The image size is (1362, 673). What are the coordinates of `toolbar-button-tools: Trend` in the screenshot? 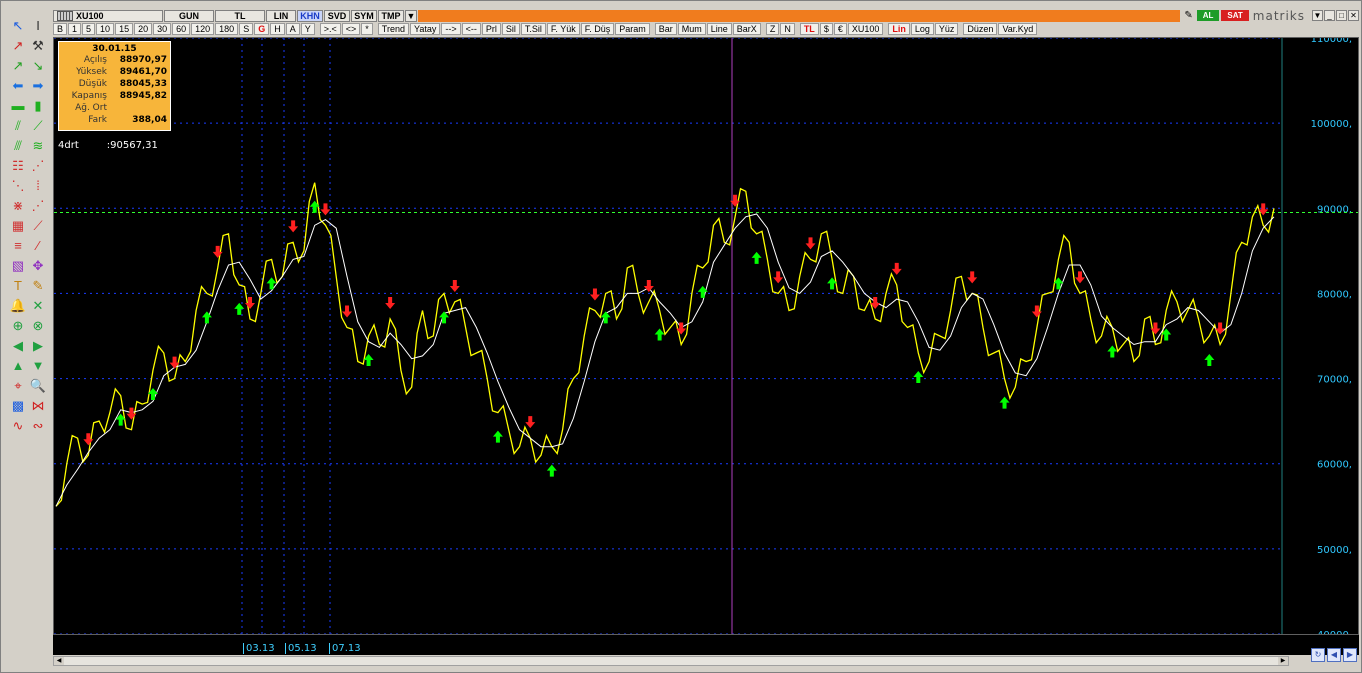 It's located at (393, 28).